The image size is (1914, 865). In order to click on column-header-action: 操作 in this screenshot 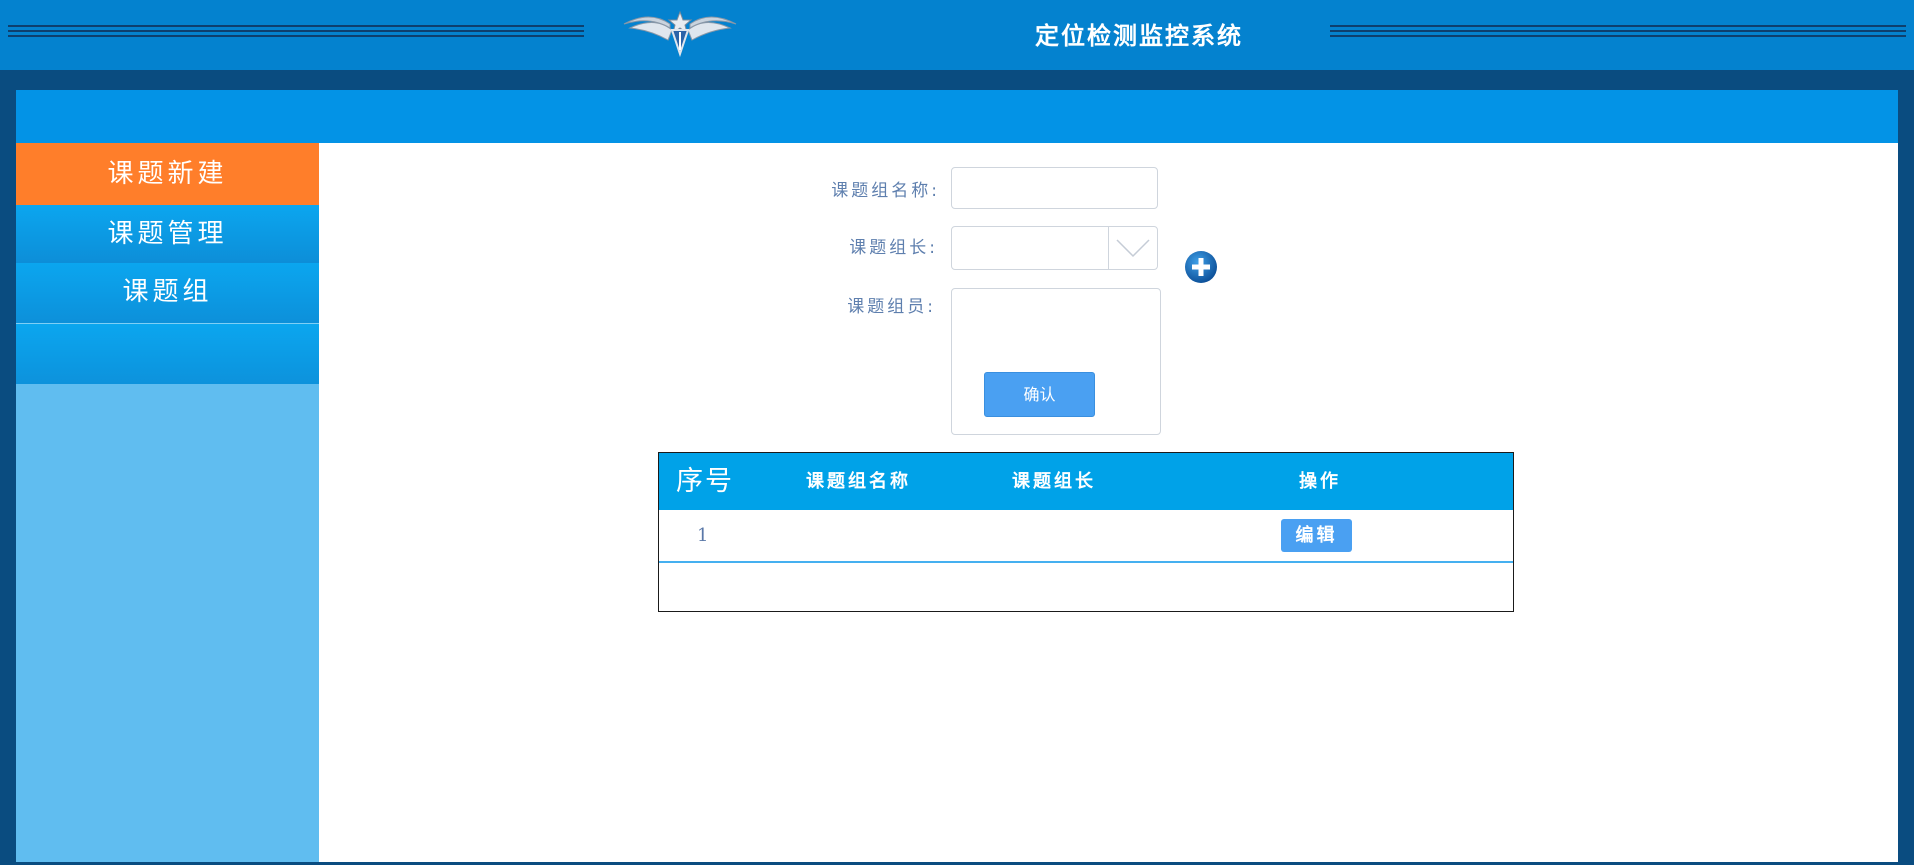, I will do `click(1320, 481)`.